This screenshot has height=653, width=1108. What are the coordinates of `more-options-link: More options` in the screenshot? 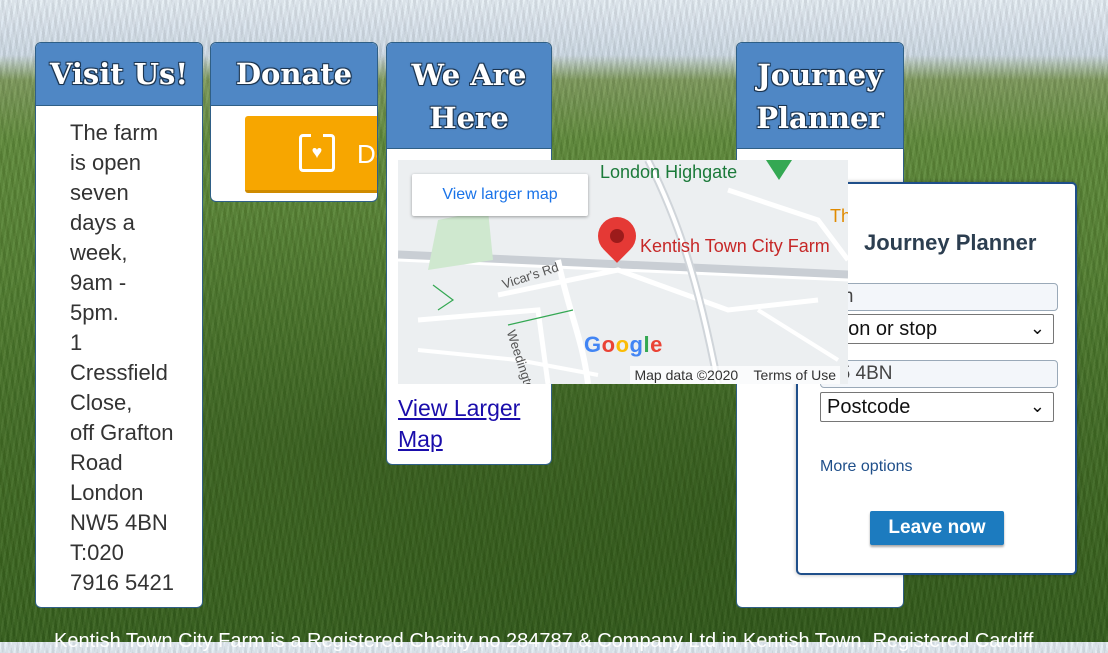 It's located at (866, 467).